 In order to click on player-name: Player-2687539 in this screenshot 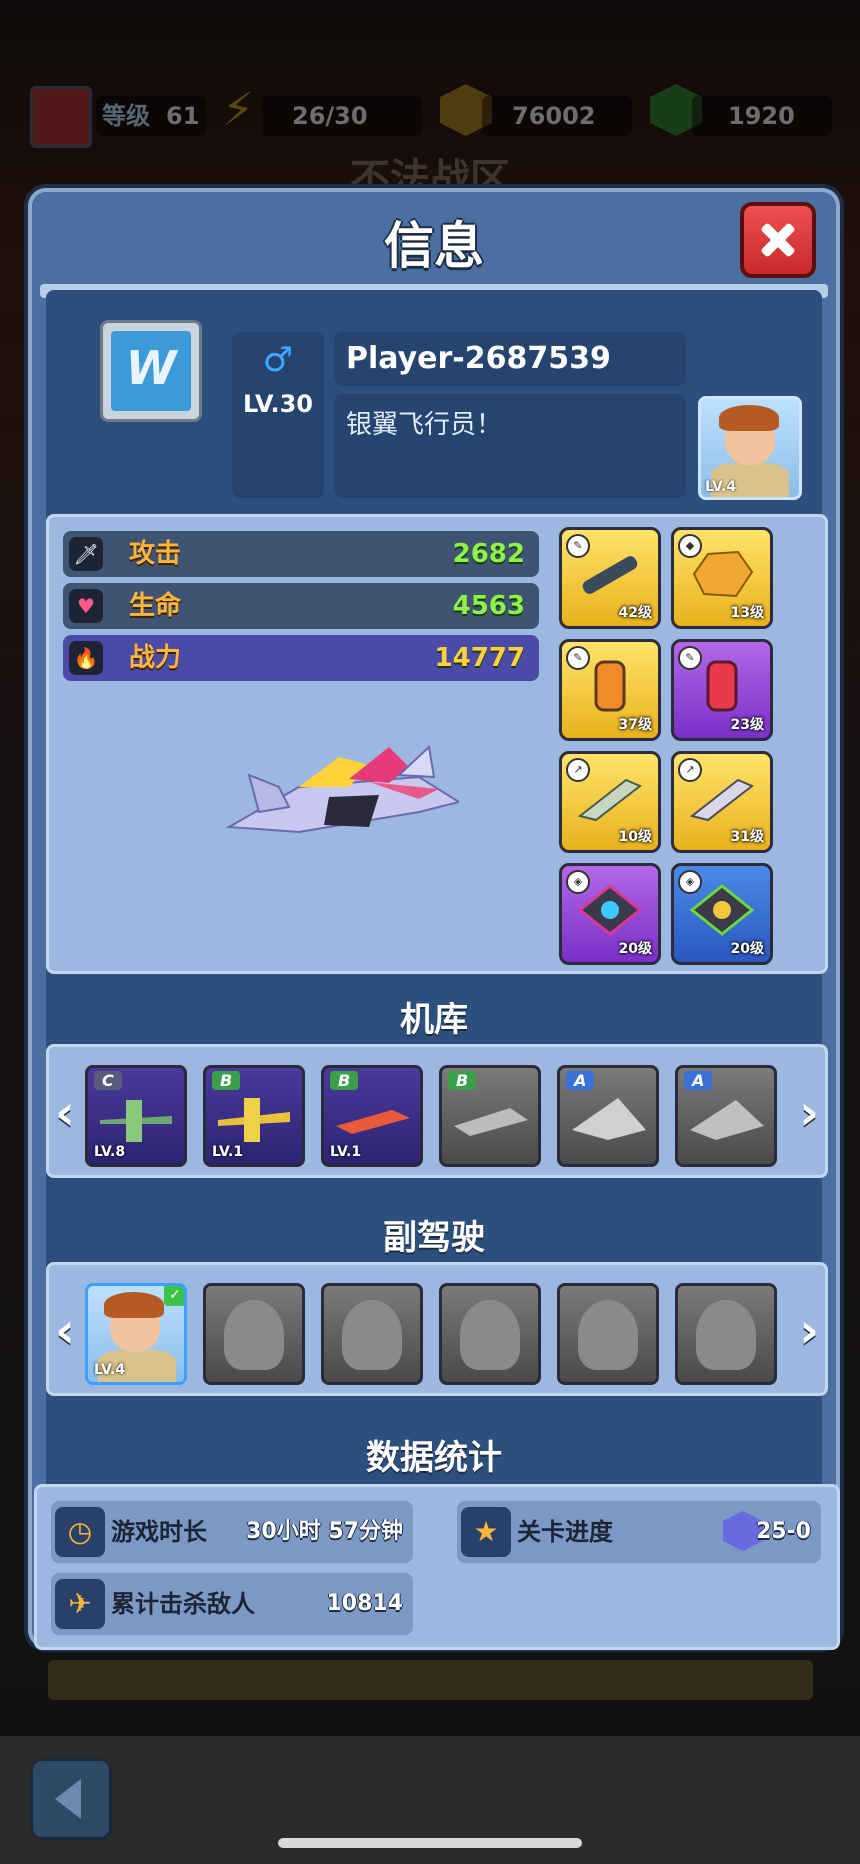, I will do `click(478, 358)`.